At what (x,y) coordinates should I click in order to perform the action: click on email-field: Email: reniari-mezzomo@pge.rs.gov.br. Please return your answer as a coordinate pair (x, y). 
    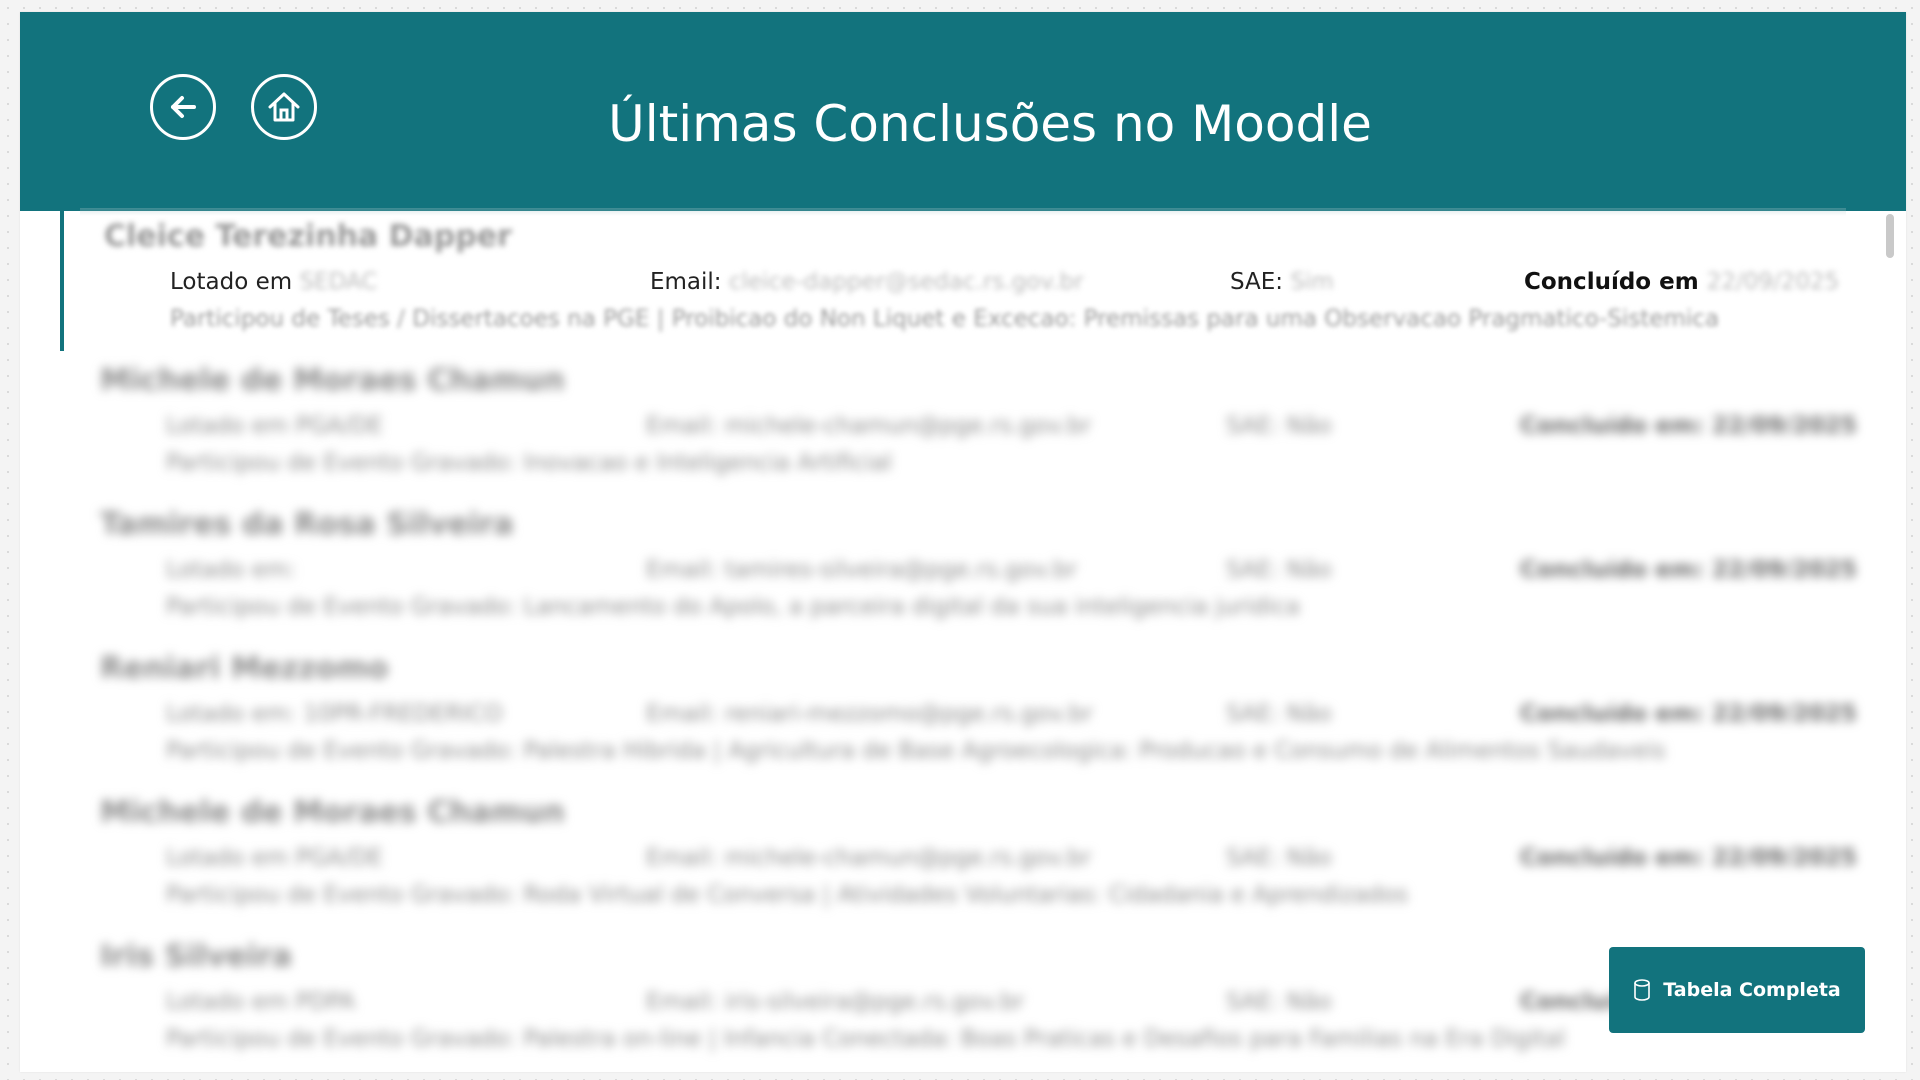
    Looking at the image, I should click on (869, 714).